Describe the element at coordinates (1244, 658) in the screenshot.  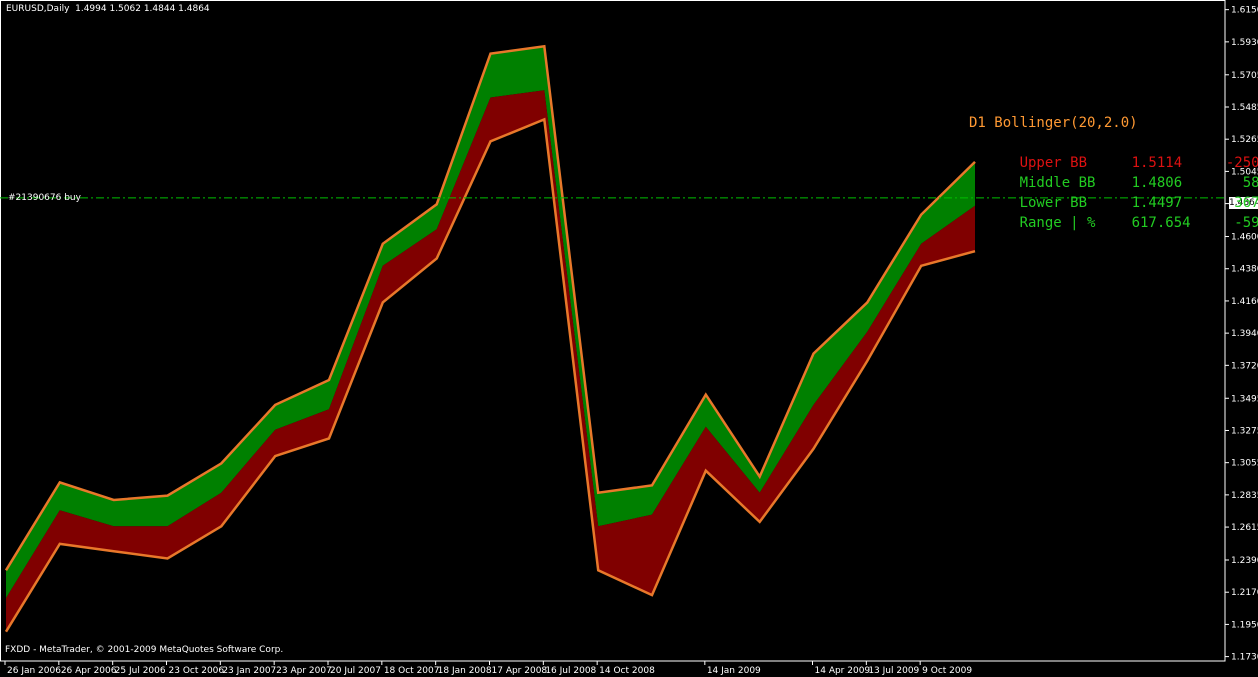
I see `y-tick-label: 1.1730` at that location.